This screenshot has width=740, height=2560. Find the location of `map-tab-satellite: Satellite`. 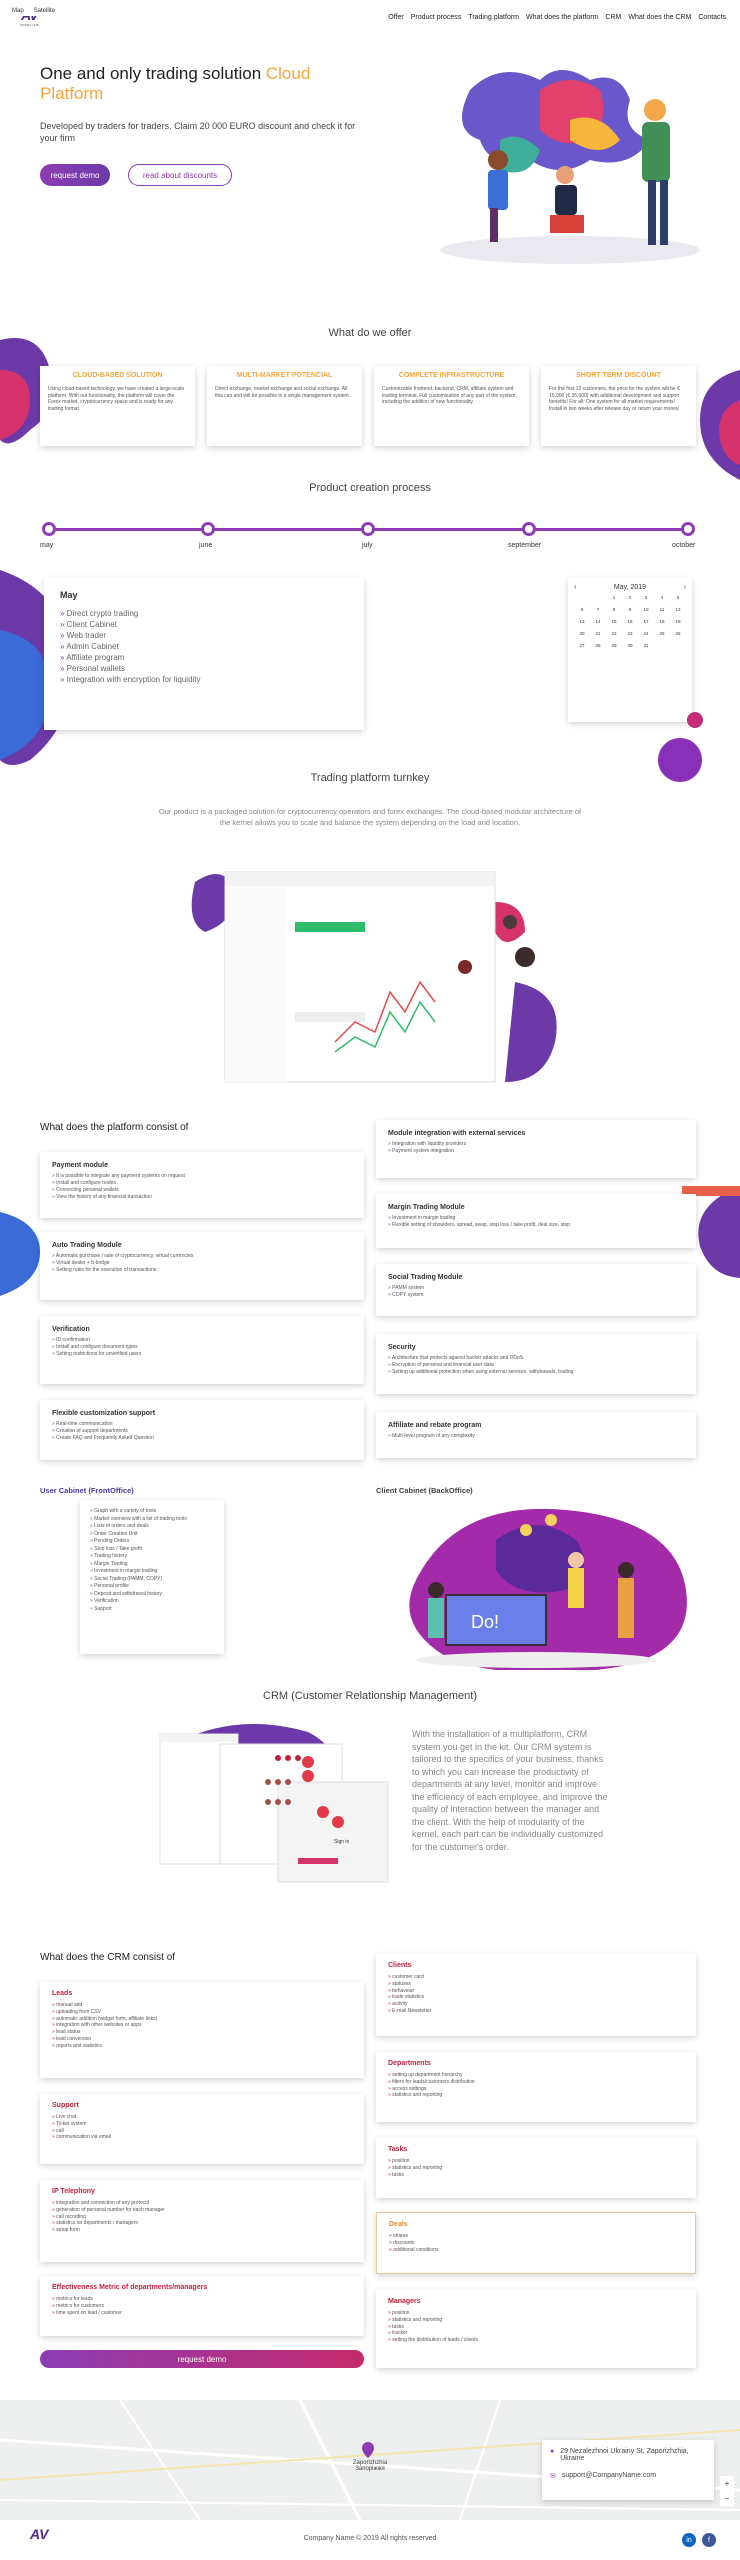

map-tab-satellite: Satellite is located at coordinates (44, 11).